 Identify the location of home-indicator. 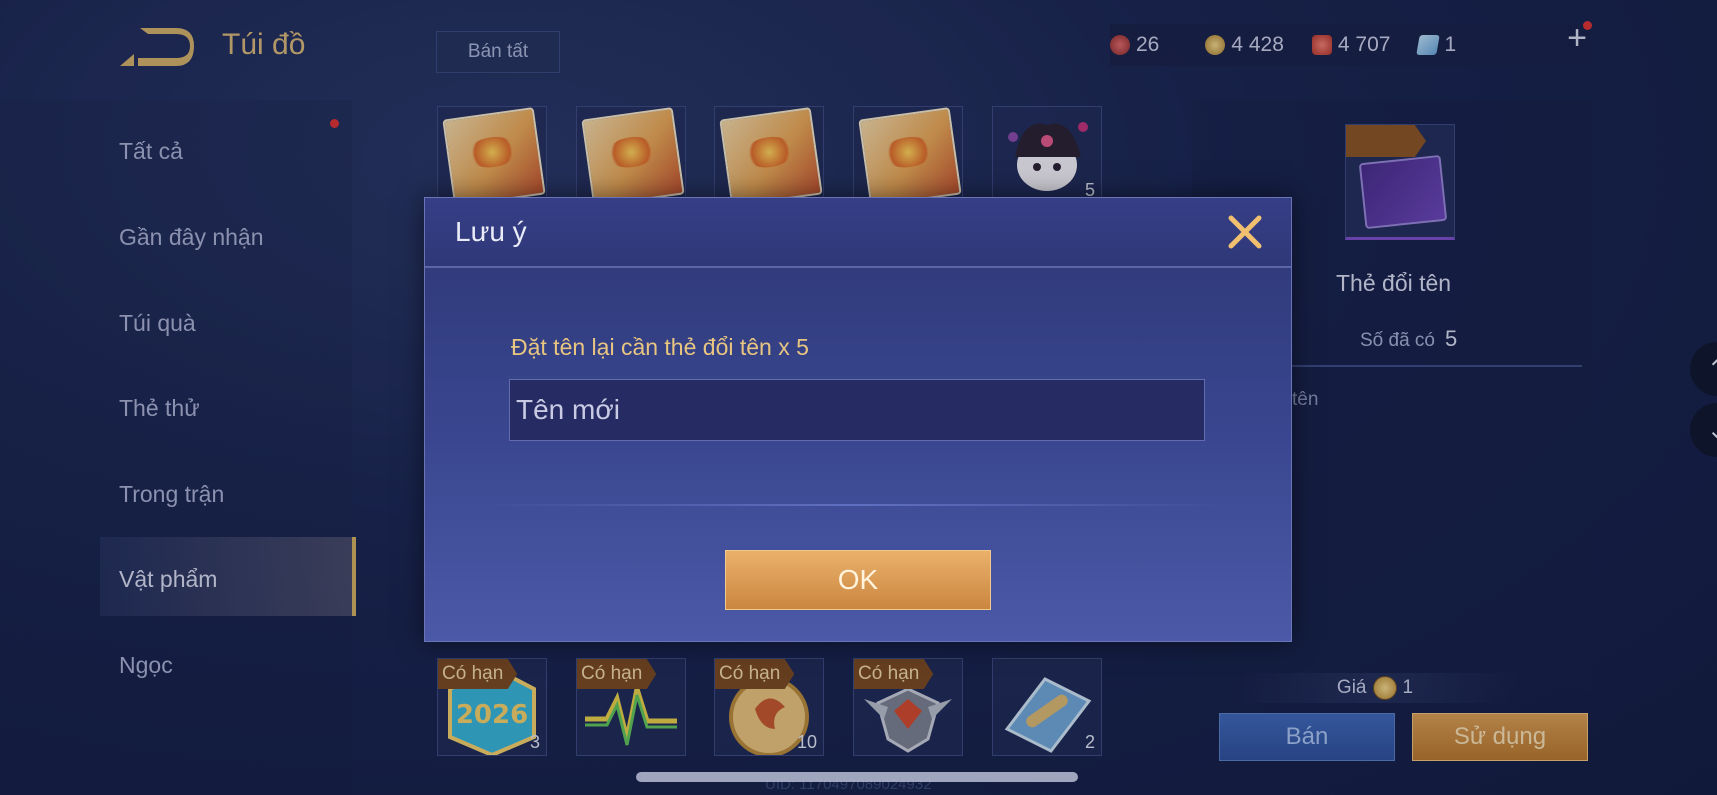
(857, 777).